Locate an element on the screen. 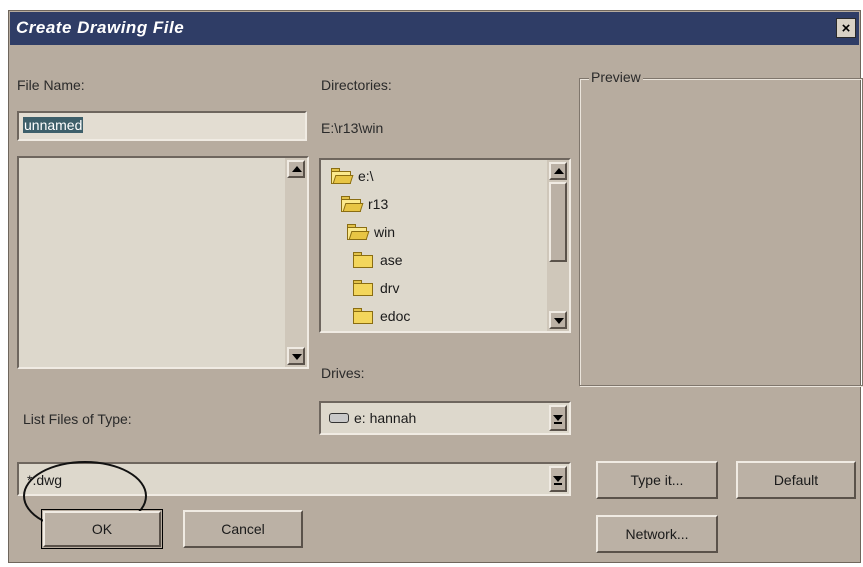  drives-dropdown: e: hannah is located at coordinates (445, 418).